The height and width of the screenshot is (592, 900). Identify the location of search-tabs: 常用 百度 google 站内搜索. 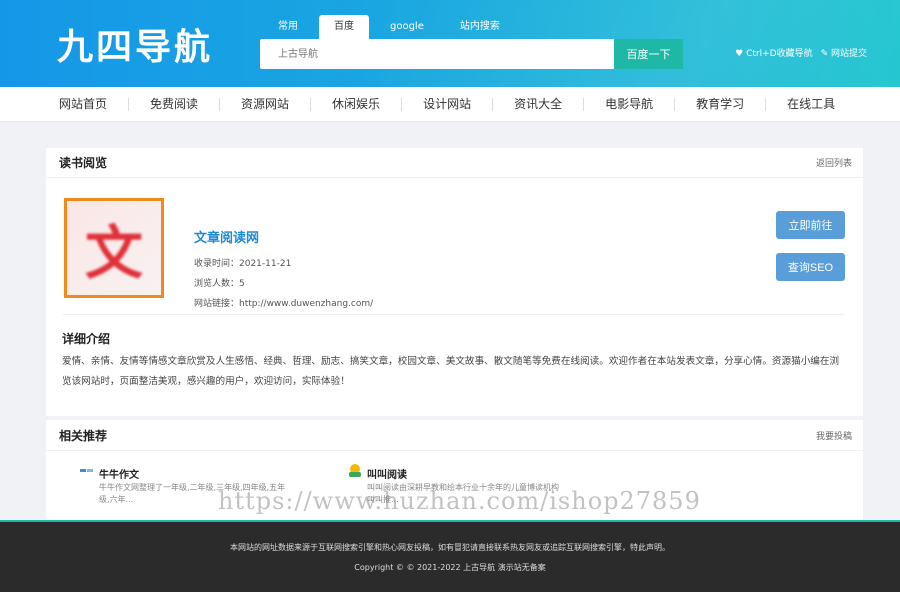
(392, 27).